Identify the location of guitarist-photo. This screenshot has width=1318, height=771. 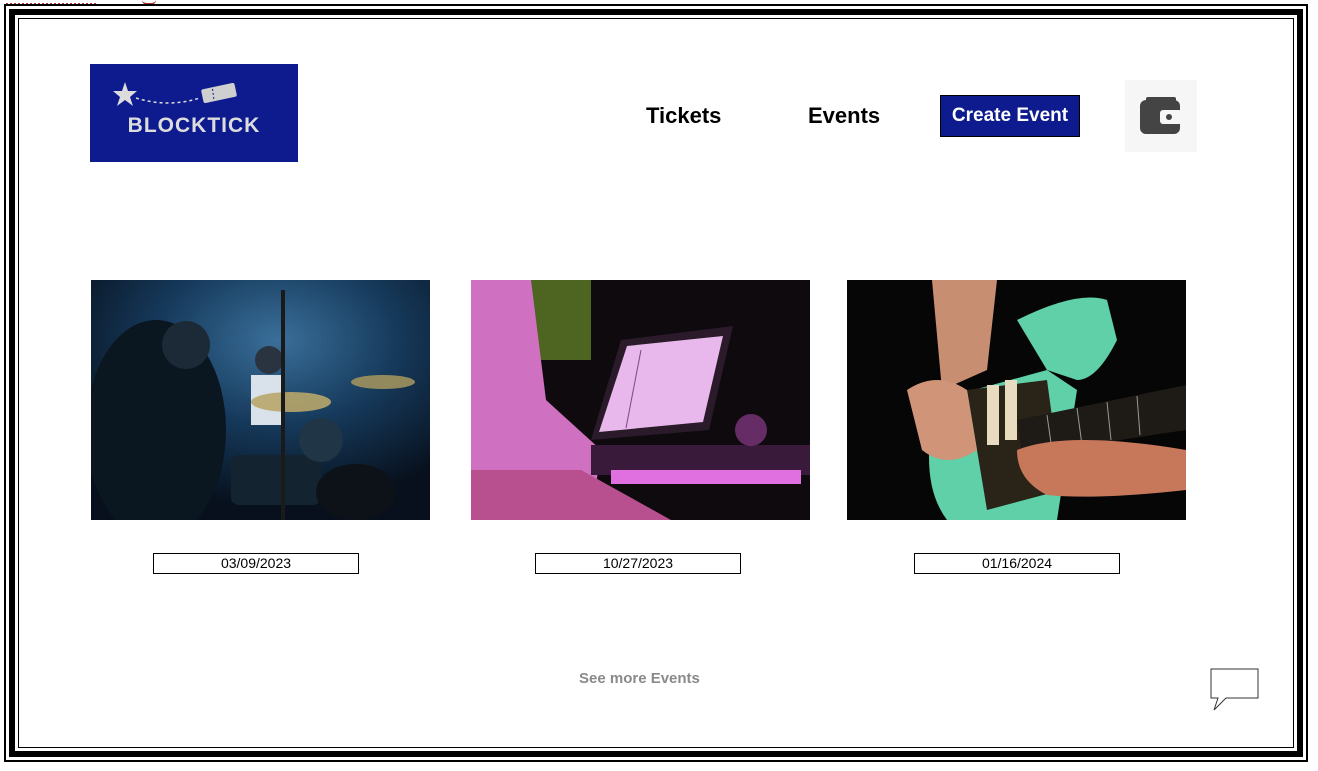
(1016, 400).